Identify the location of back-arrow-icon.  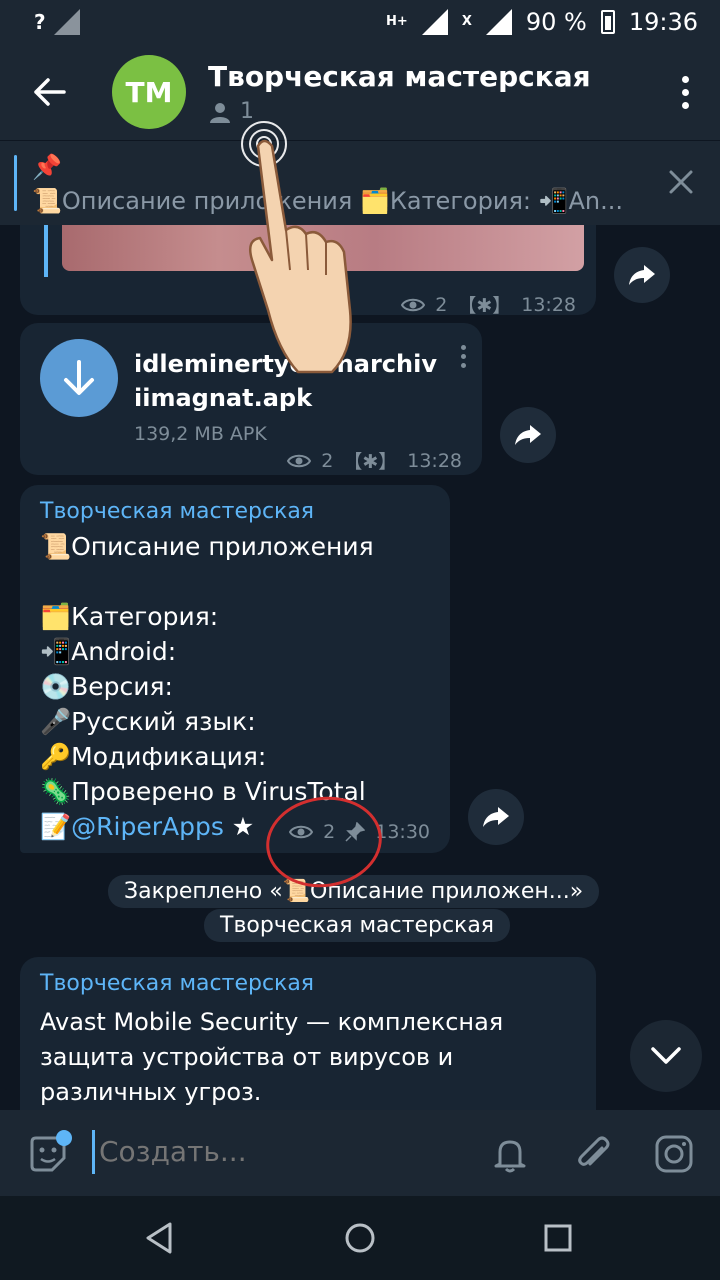
(50, 92).